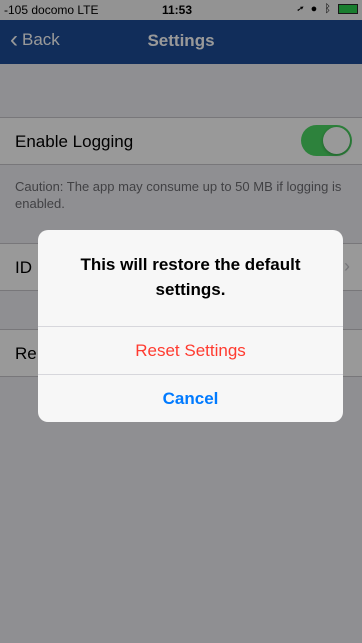 This screenshot has height=643, width=362. What do you see at coordinates (190, 277) in the screenshot?
I see `alert-message: This will restore the default settings.` at bounding box center [190, 277].